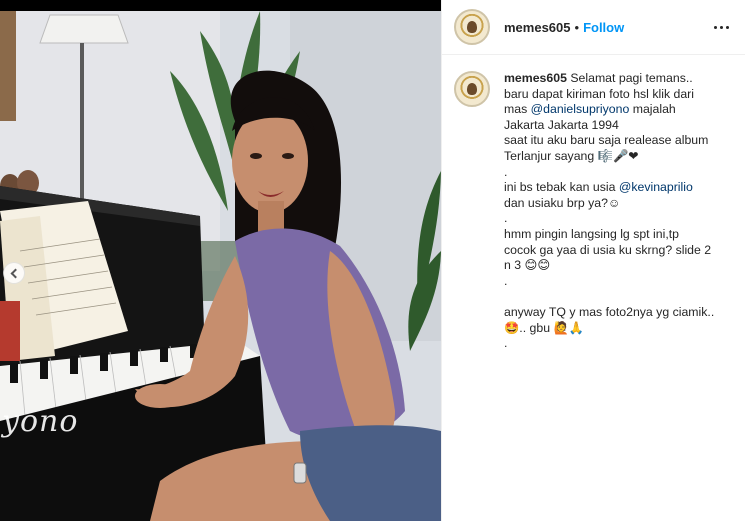 The width and height of the screenshot is (745, 521). Describe the element at coordinates (656, 187) in the screenshot. I see `mention-link: @kevinaprilio` at that location.